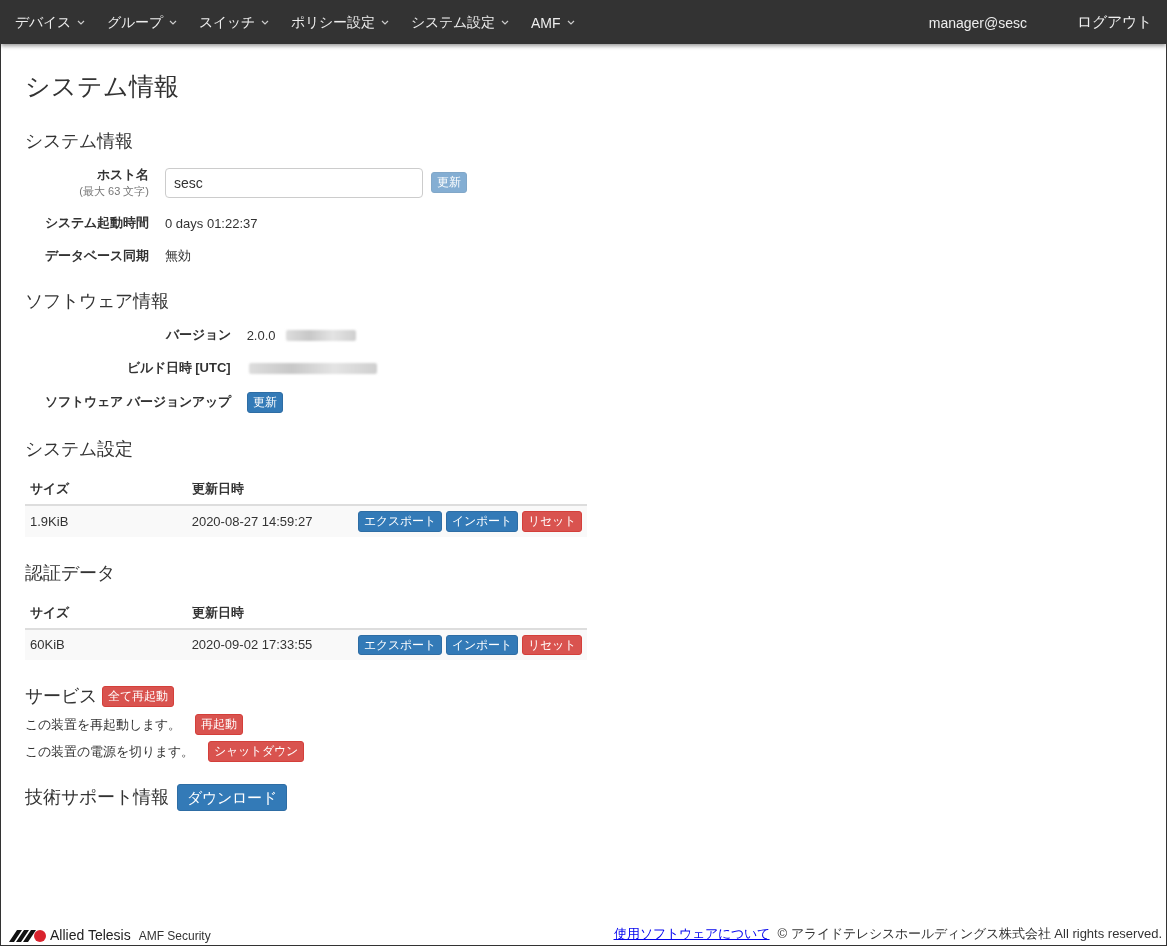  Describe the element at coordinates (1114, 22) in the screenshot. I see `logout-link: ログアウト` at that location.